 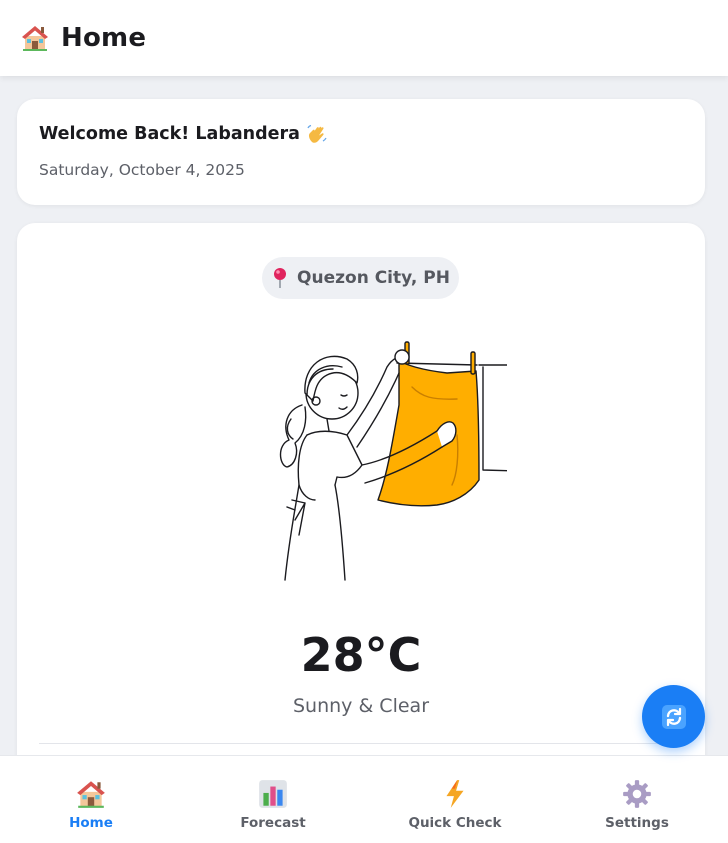 I want to click on refresh-icon, so click(x=674, y=717).